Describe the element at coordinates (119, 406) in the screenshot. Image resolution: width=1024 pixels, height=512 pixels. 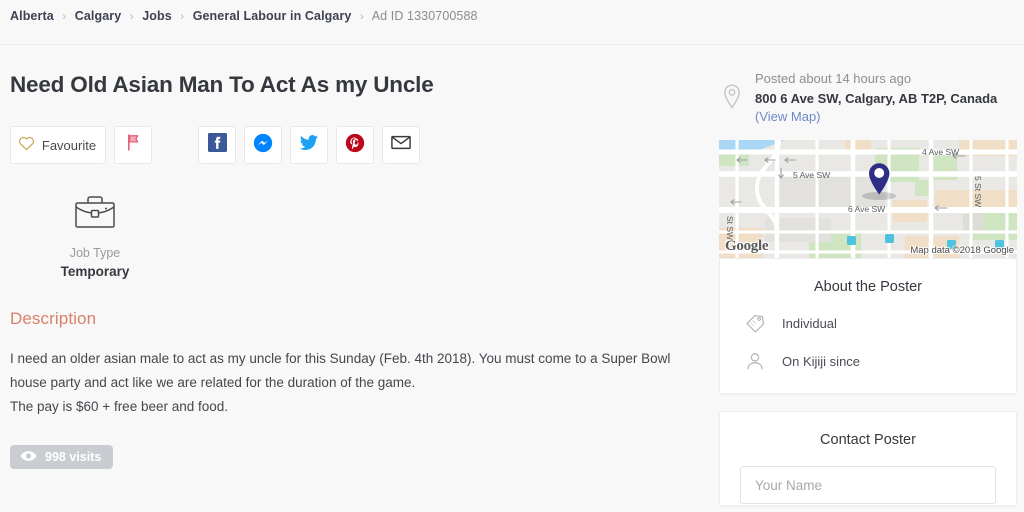
I see `description-paragraph-2: The pay is $60 + free beer and food.` at that location.